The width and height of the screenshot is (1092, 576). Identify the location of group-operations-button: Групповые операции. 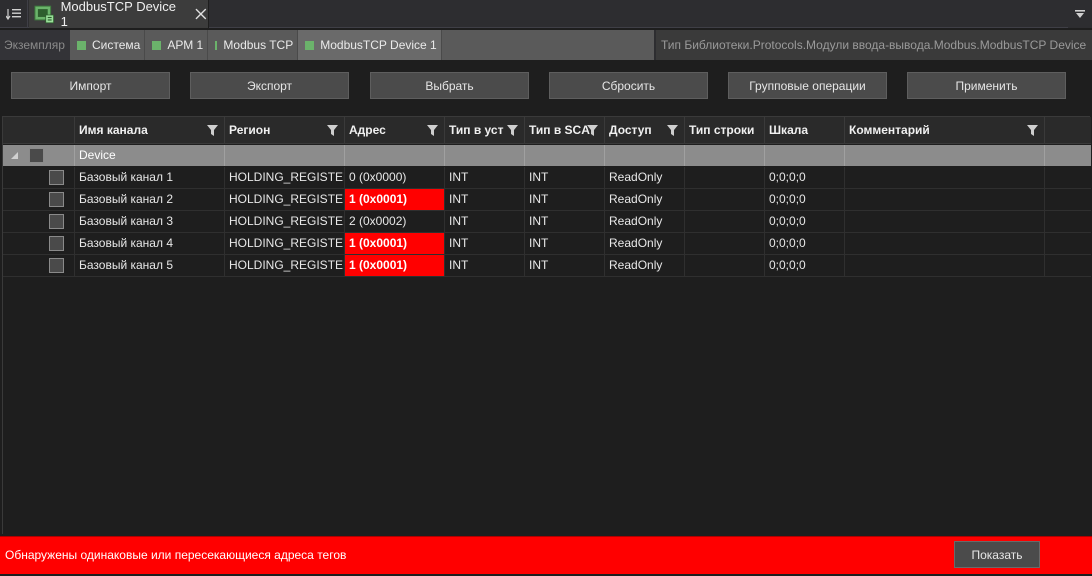
(807, 85).